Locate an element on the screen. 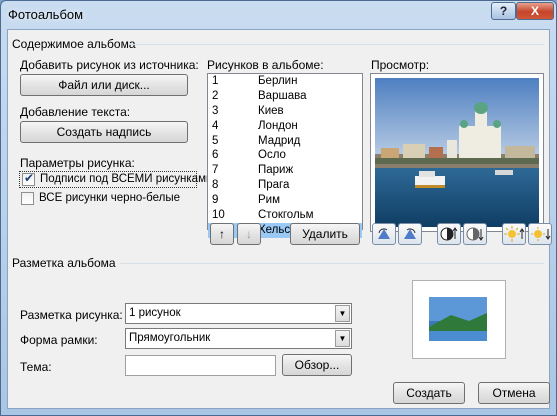 Image resolution: width=557 pixels, height=416 pixels. rotate-right-button is located at coordinates (410, 234).